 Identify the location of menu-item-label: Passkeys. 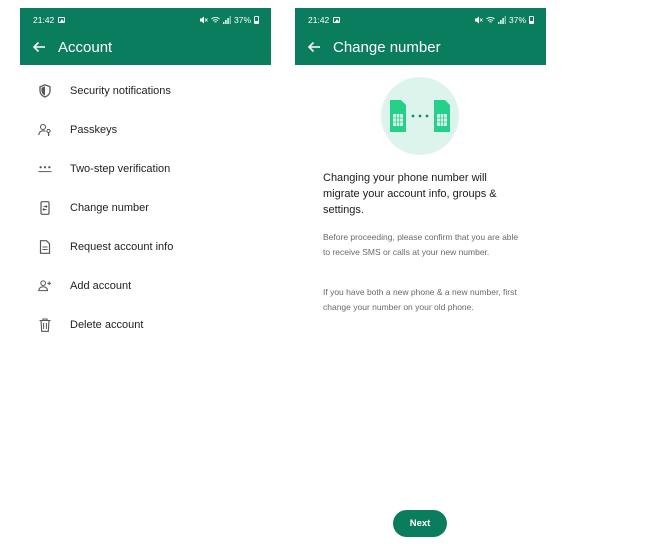
(94, 129).